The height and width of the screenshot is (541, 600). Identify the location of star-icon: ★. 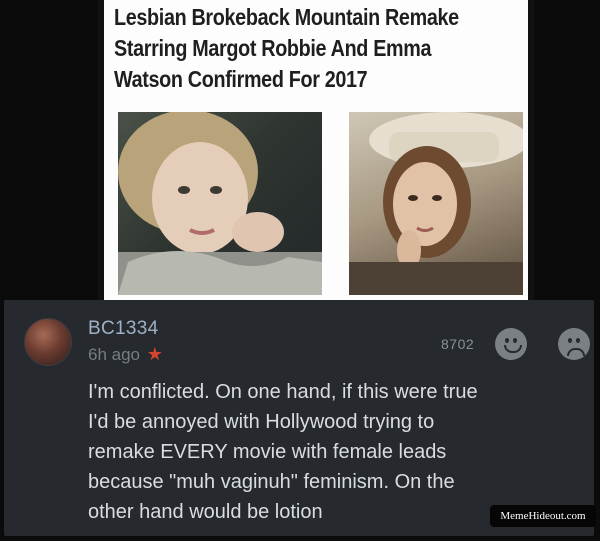
(155, 354).